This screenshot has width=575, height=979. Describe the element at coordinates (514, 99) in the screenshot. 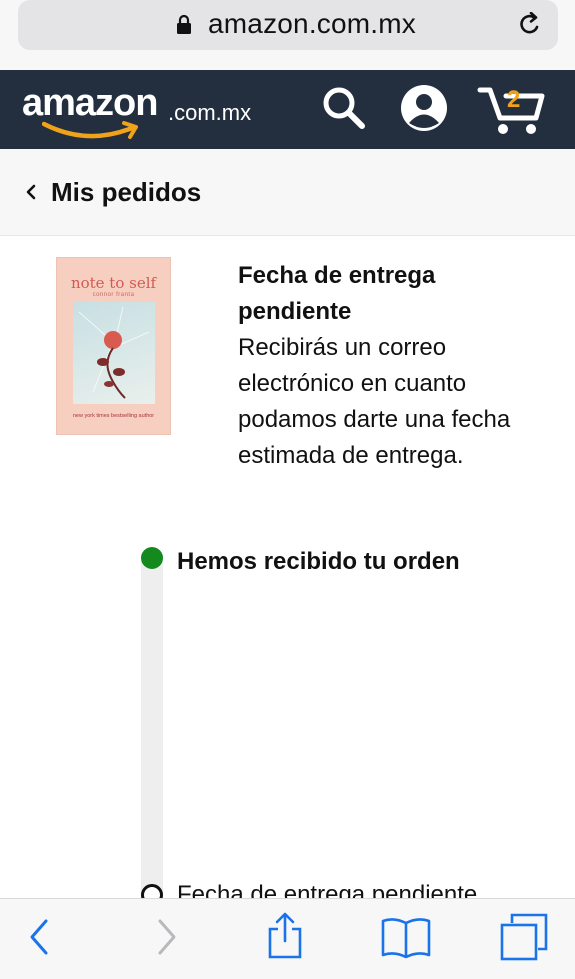

I see `cart-count-badge: 2` at that location.